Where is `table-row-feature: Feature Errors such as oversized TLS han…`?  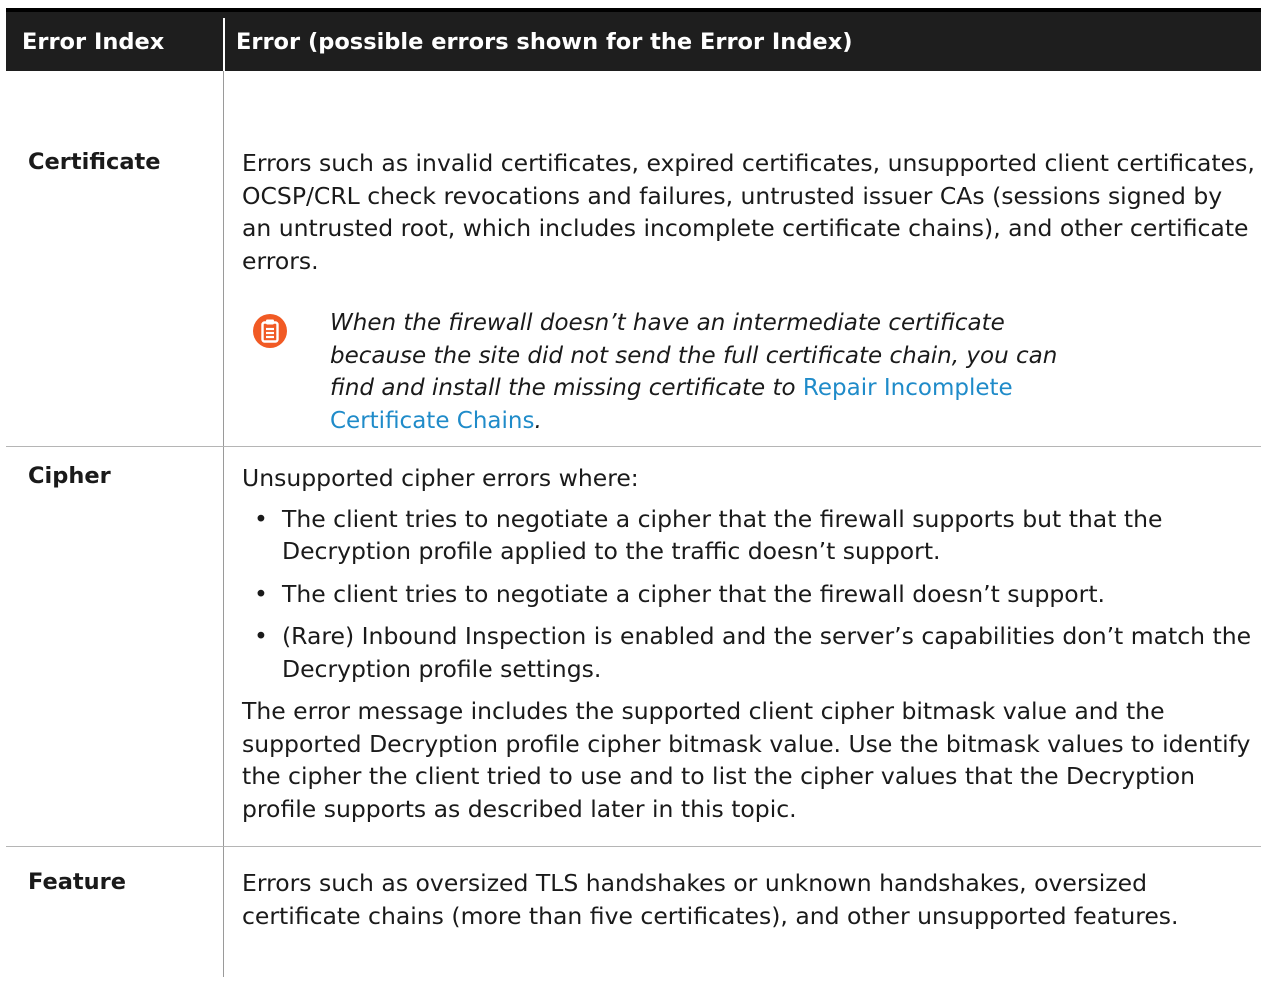
table-row-feature: Feature Errors such as oversized TLS han… is located at coordinates (633, 912).